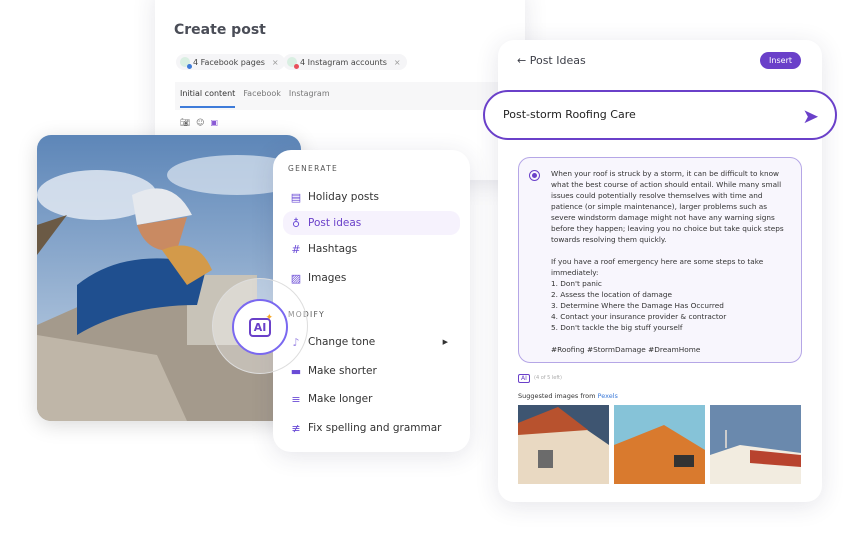 This screenshot has width=861, height=534. I want to click on menu-item-make-shorter: ▬ Make shorter, so click(371, 371).